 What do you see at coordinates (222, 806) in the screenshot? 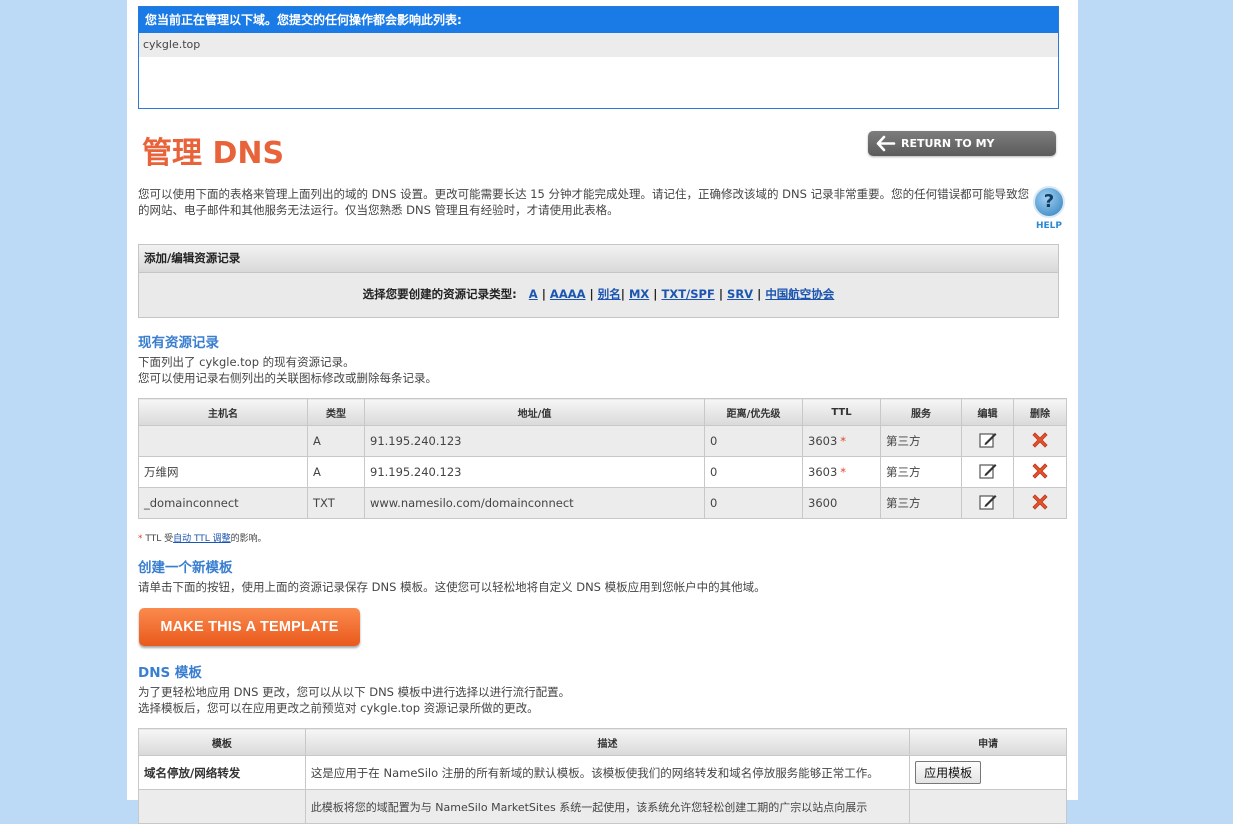
I see `template-name` at bounding box center [222, 806].